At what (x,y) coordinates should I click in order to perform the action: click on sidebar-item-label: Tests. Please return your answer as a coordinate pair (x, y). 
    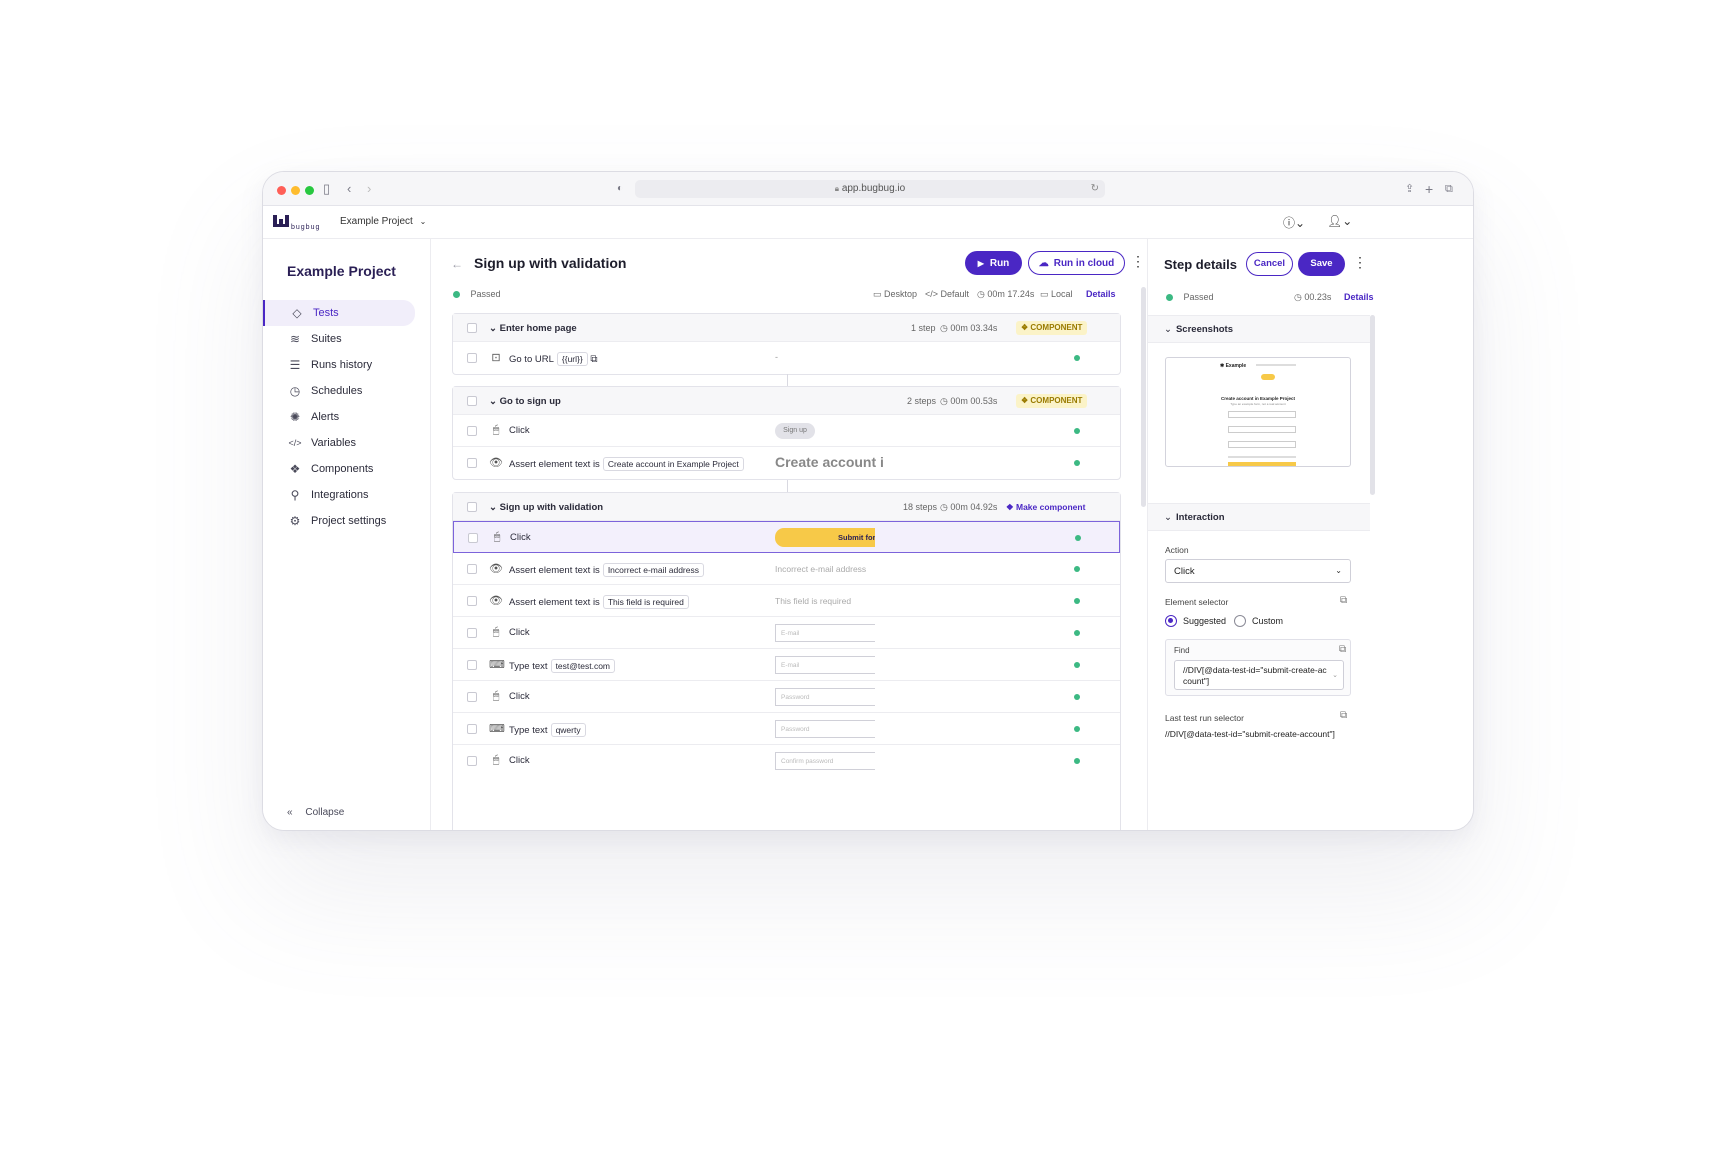
    Looking at the image, I should click on (326, 313).